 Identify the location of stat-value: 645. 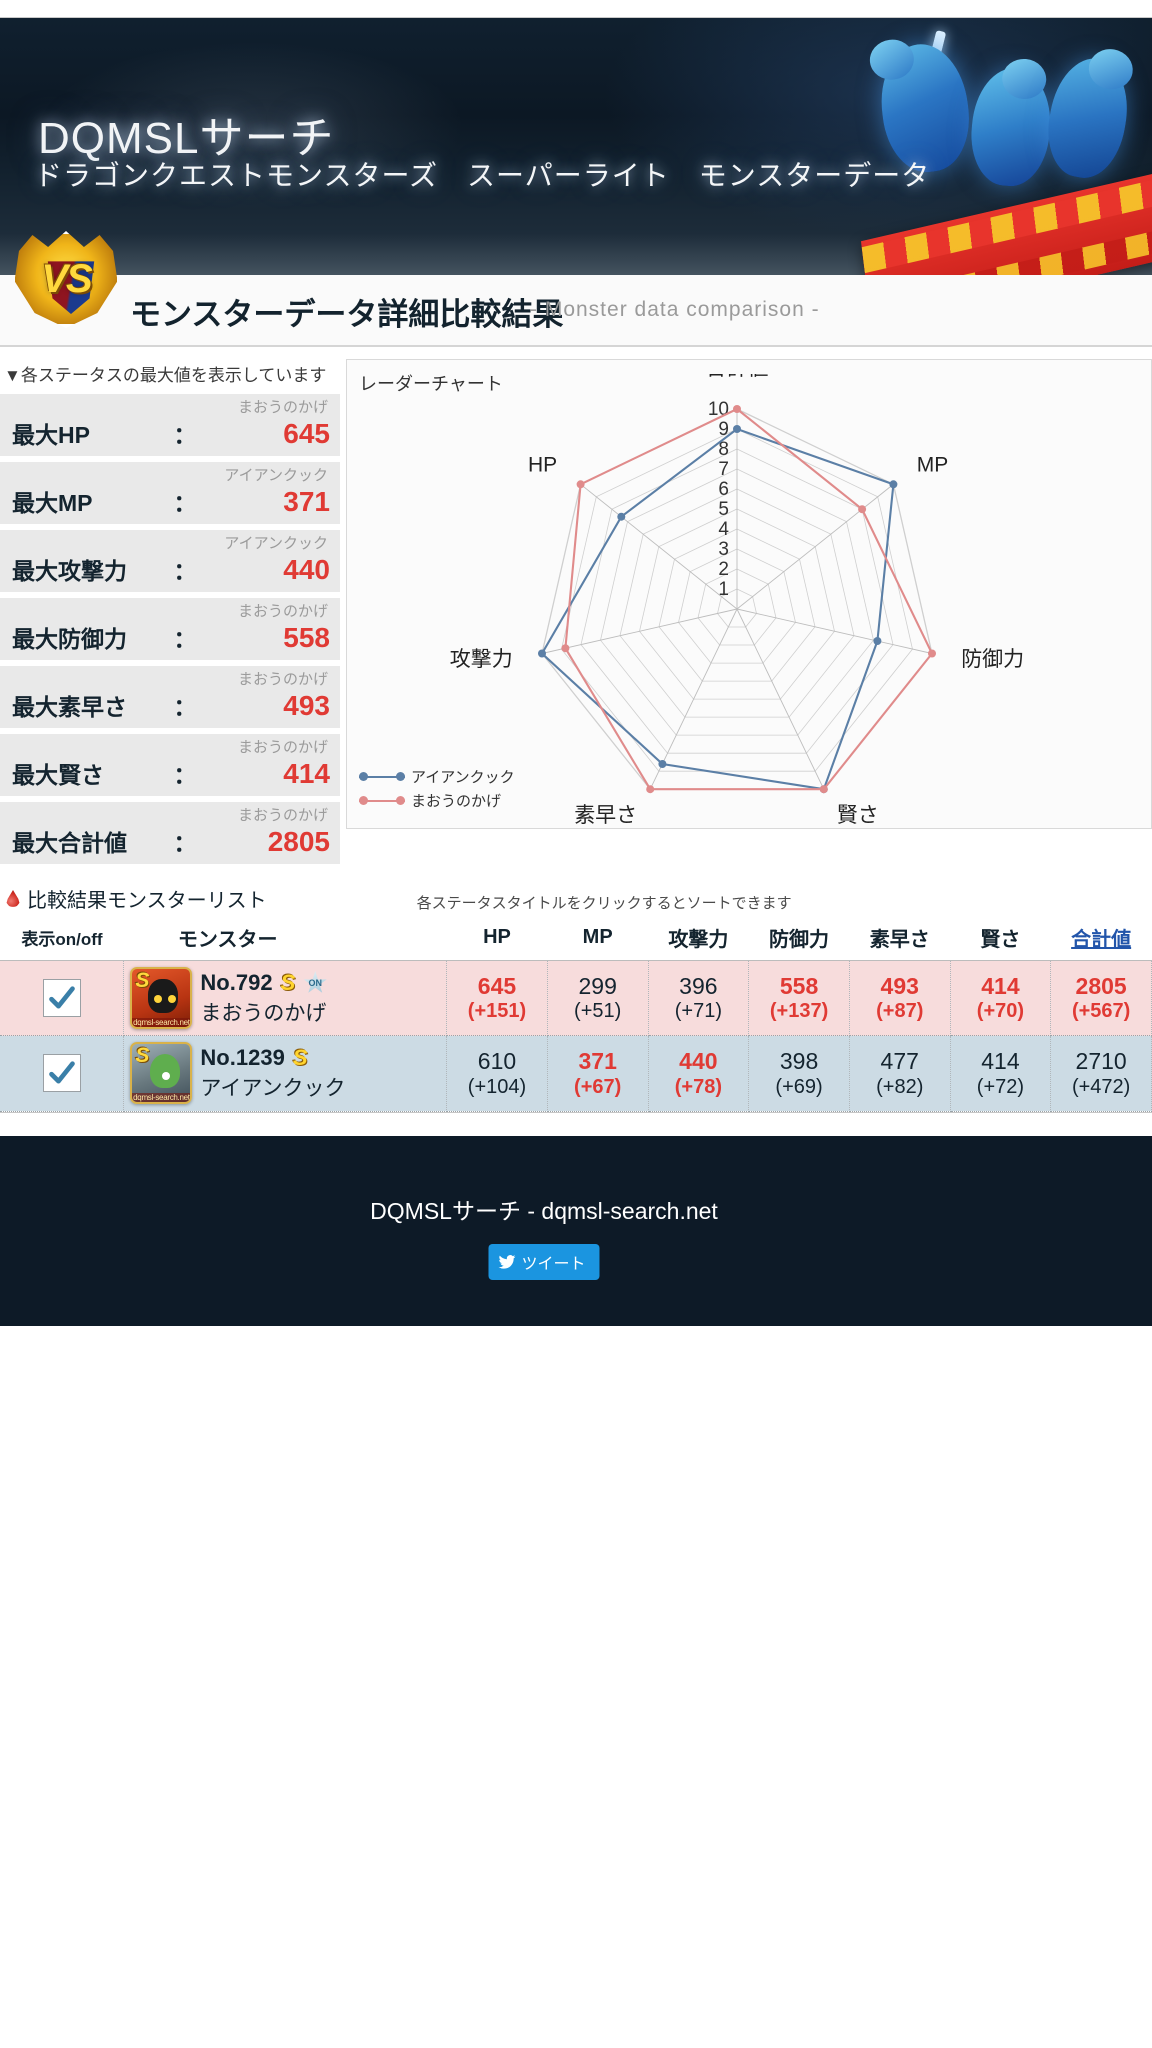
(306, 433).